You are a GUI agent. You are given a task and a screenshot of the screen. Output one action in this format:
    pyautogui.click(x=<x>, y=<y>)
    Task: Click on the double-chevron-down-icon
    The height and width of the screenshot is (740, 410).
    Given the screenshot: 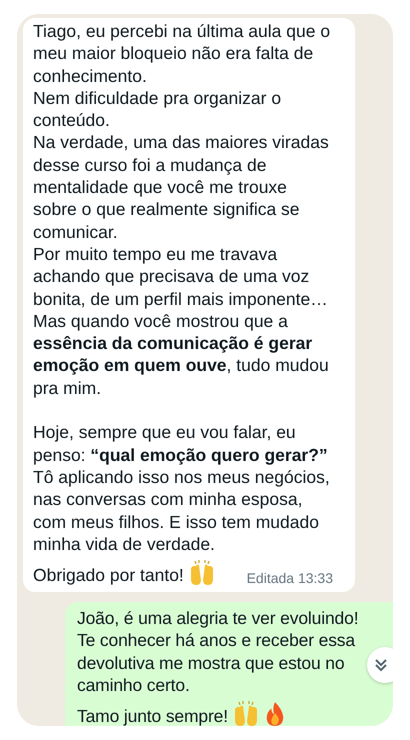 What is the action you would take?
    pyautogui.click(x=381, y=665)
    